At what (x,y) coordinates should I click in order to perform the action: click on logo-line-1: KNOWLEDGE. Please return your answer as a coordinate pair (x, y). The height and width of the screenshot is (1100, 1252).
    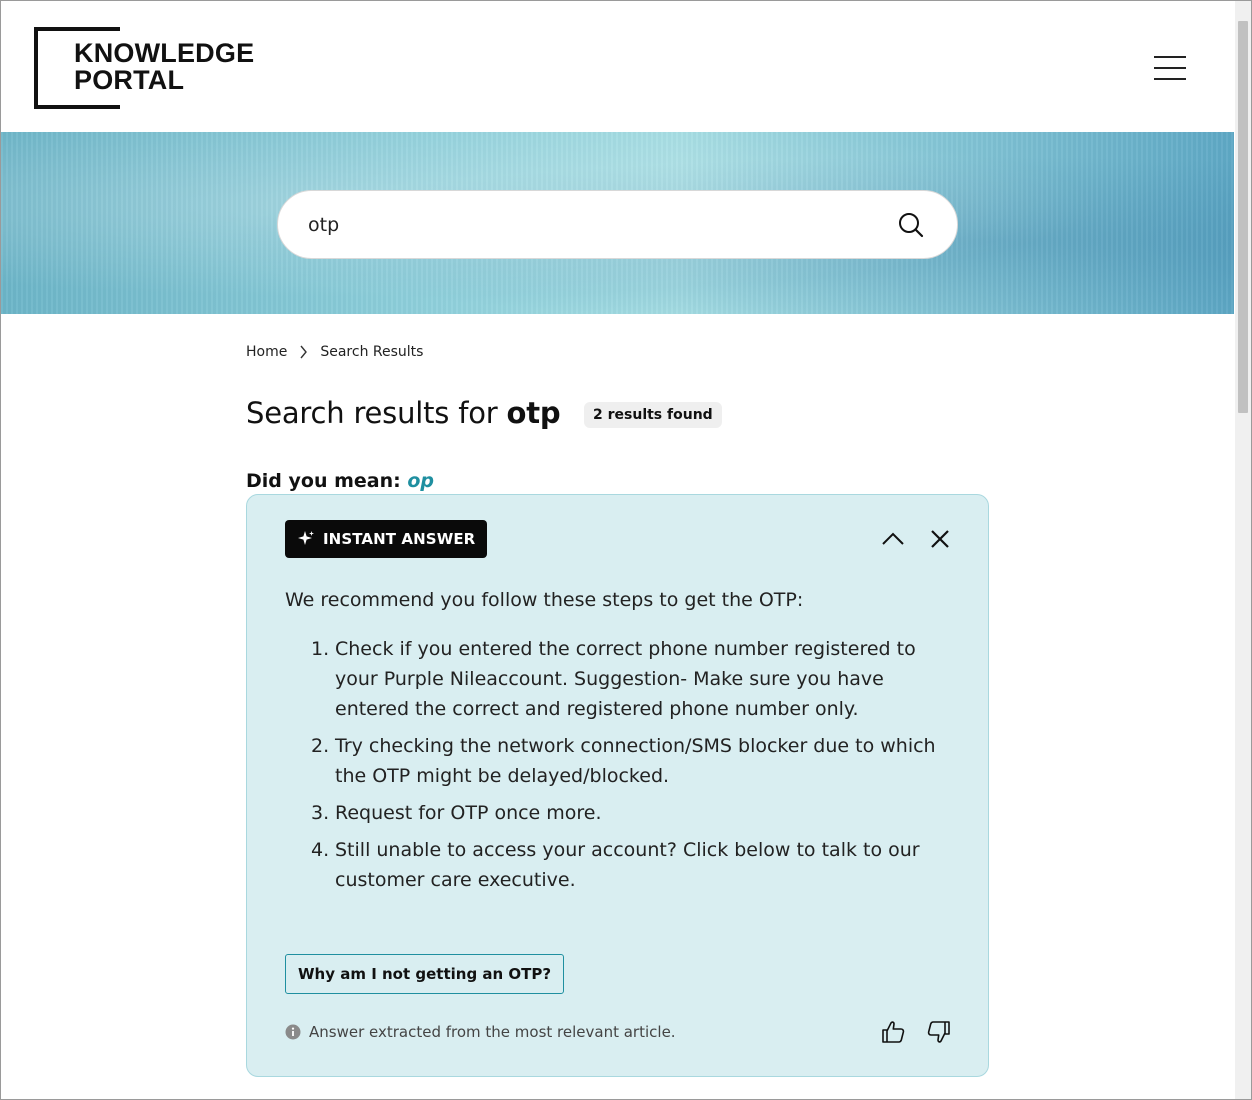
    Looking at the image, I should click on (164, 53).